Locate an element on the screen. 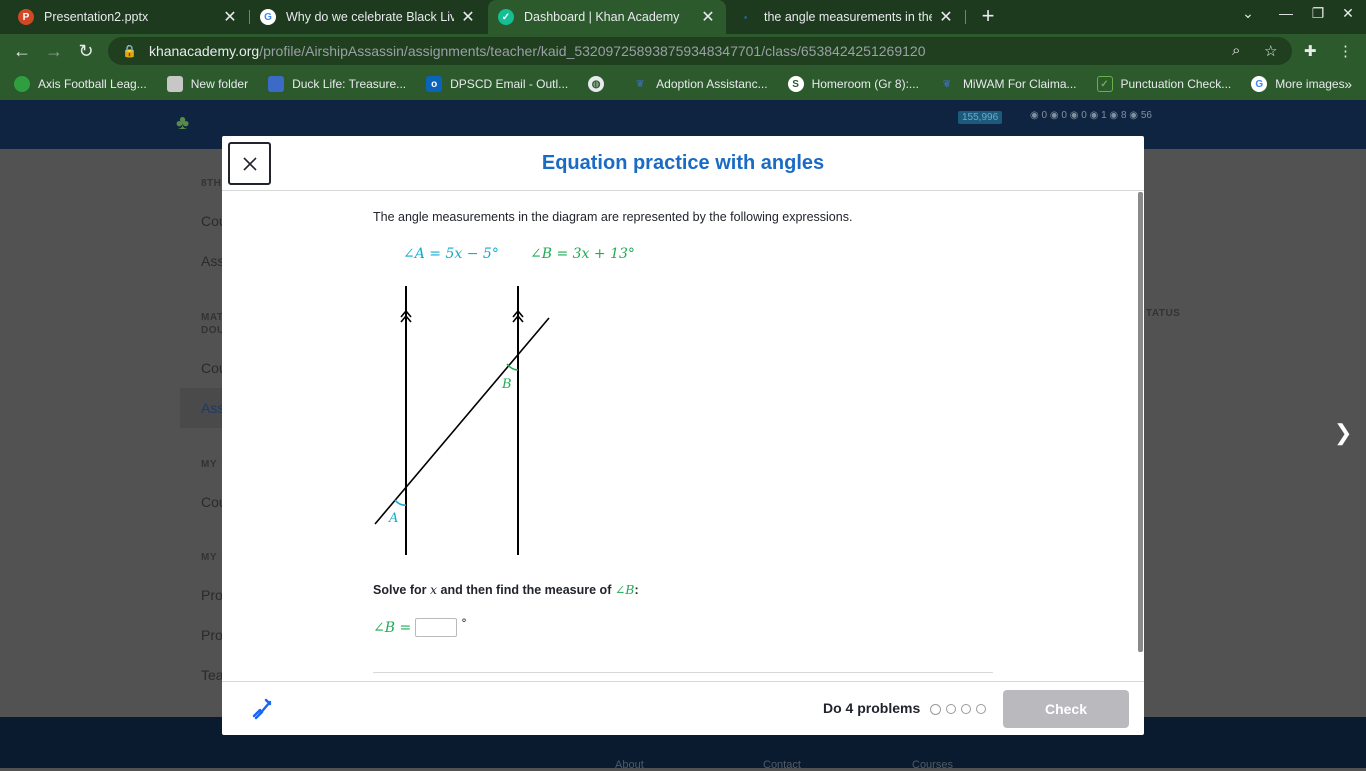 The height and width of the screenshot is (771, 1366). minimize-icon: — is located at coordinates (1286, 13).